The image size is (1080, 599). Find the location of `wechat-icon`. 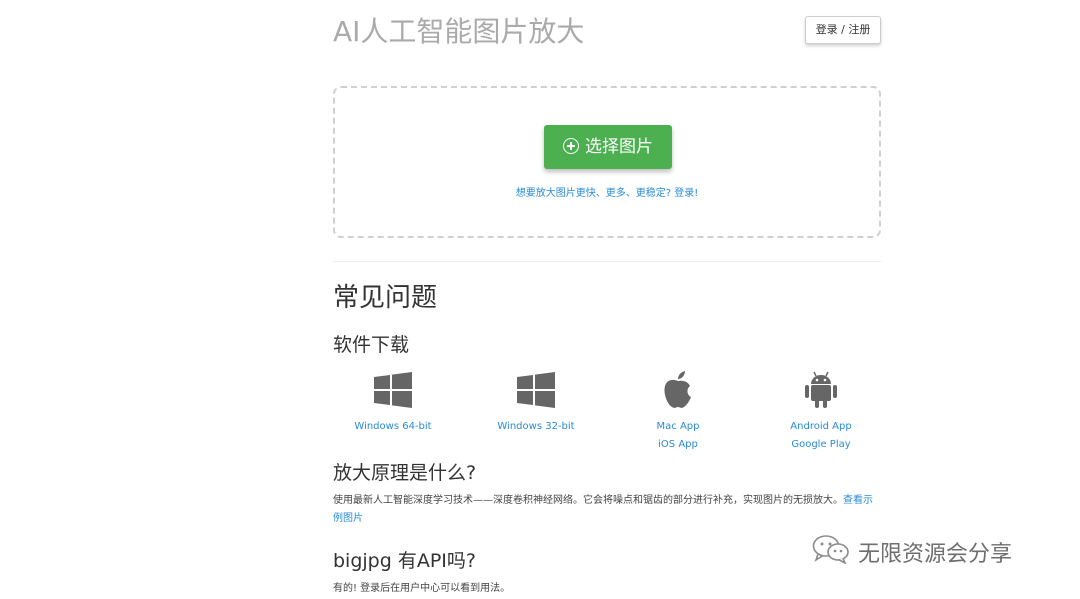

wechat-icon is located at coordinates (831, 552).